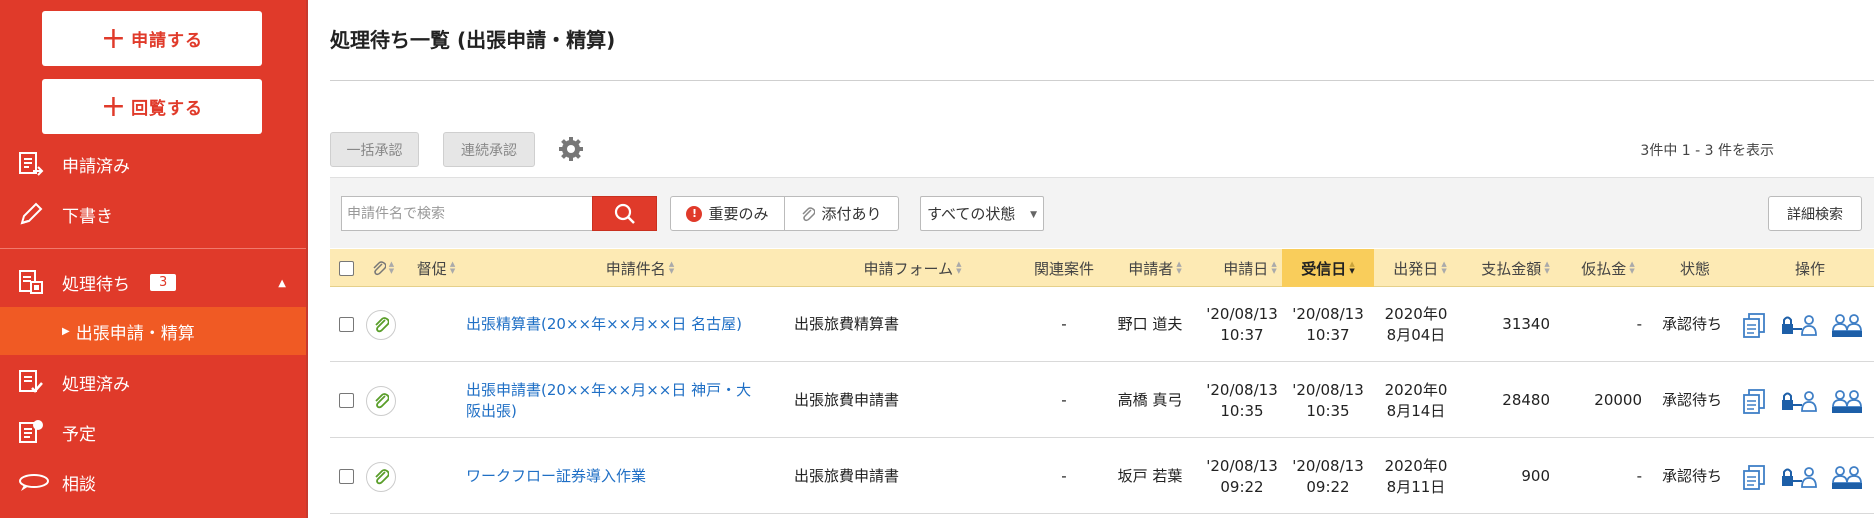 The image size is (1874, 518). What do you see at coordinates (282, 283) in the screenshot?
I see `caret-up-icon: ▲` at bounding box center [282, 283].